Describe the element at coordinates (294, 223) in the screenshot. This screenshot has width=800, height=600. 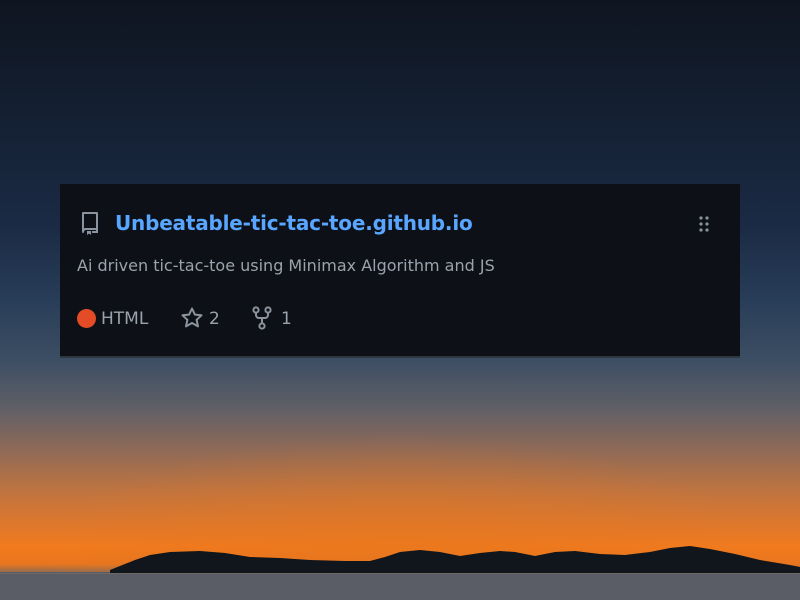
I see `repo-name-link: Unbeatable-tic-tac-toe.github.io` at that location.